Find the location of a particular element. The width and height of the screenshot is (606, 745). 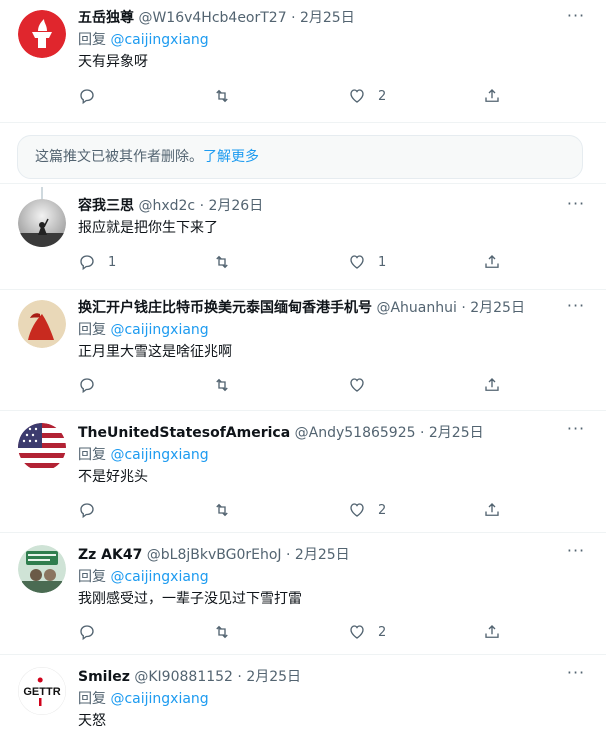

deleted-tweet-notice: 这篇推文已被其作者删除。了解更多 is located at coordinates (300, 157).